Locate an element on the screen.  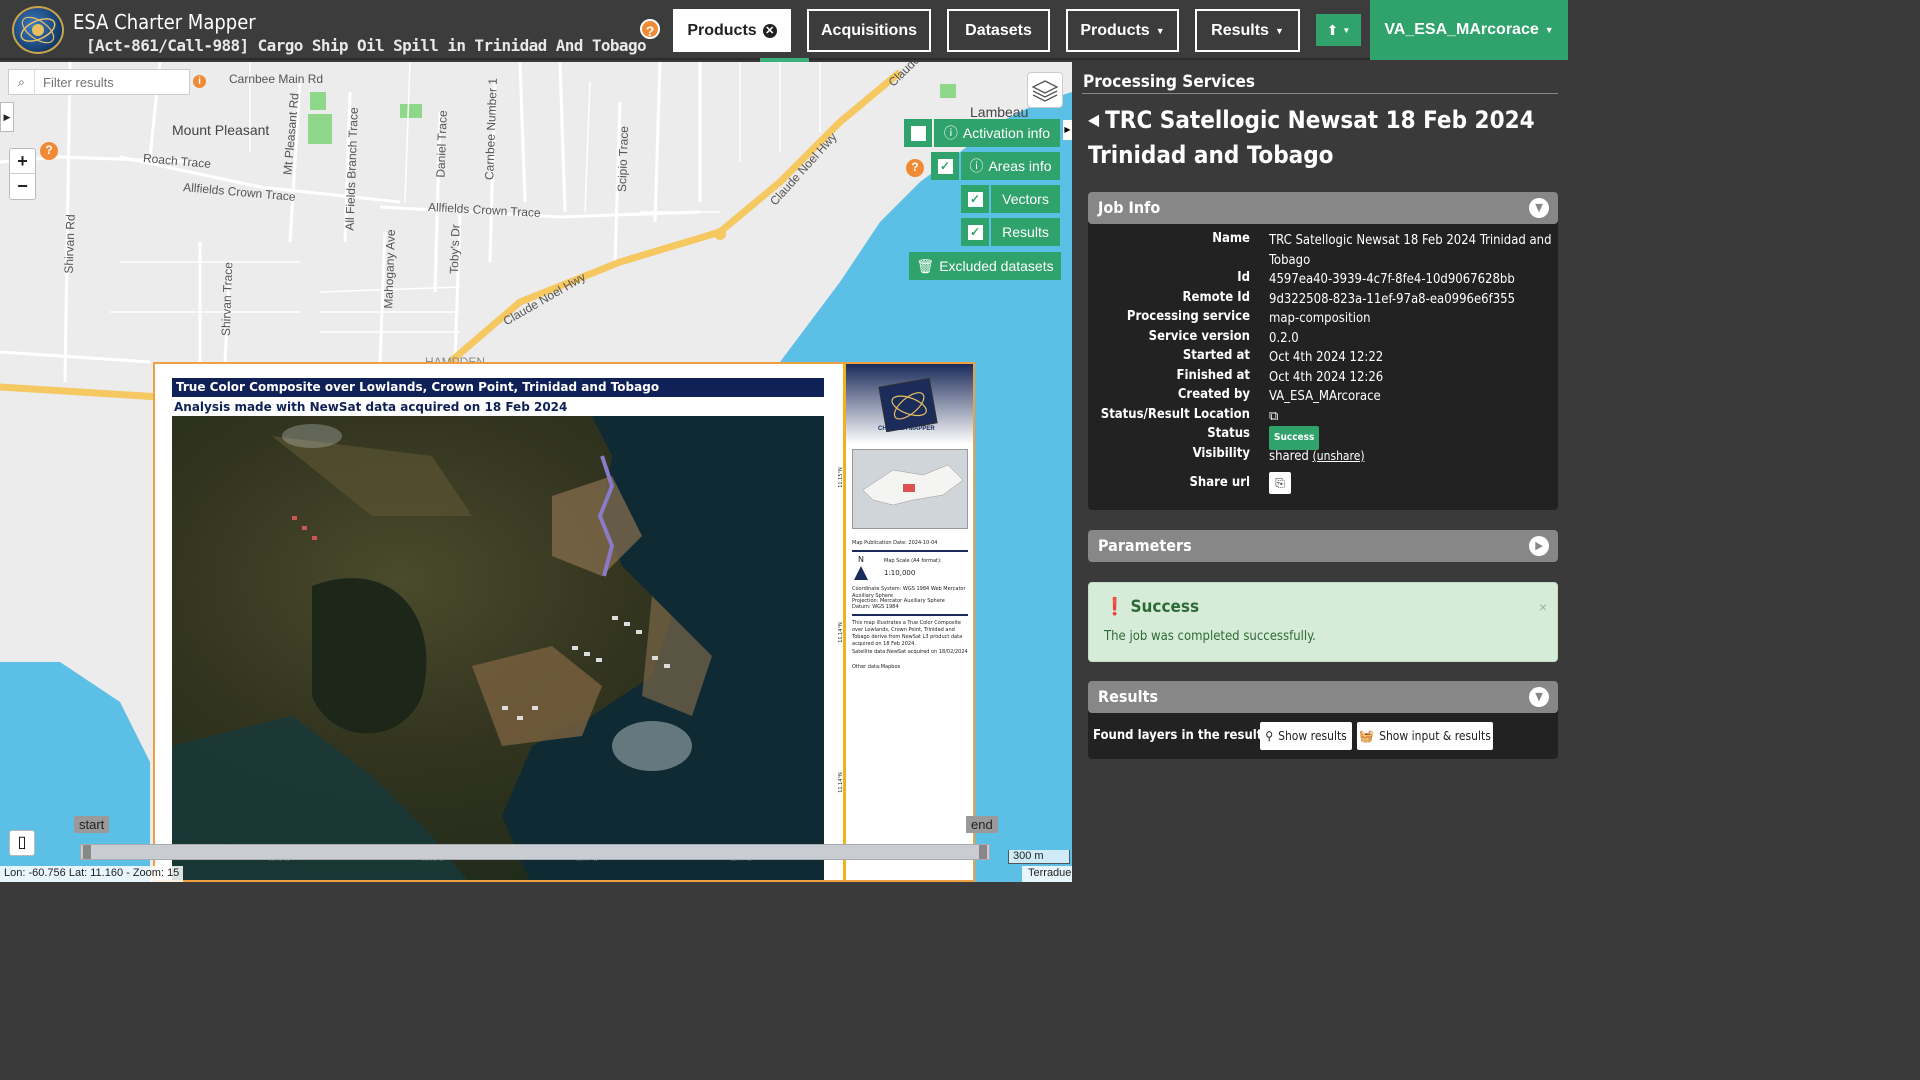
info-key: Status/Result Location is located at coordinates (1175, 414).